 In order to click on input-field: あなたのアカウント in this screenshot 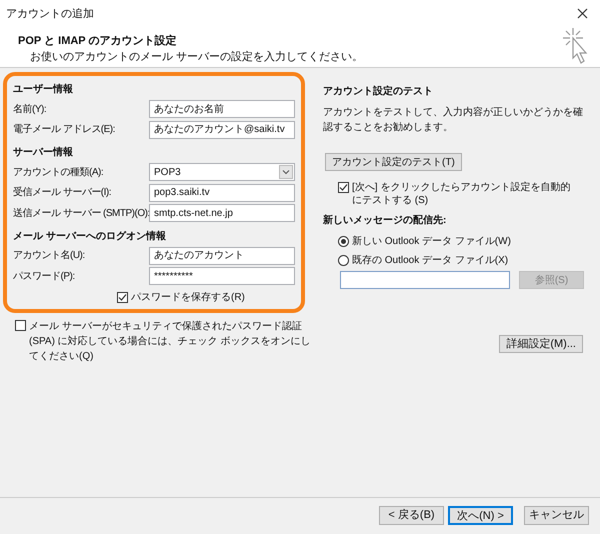, I will do `click(222, 255)`.